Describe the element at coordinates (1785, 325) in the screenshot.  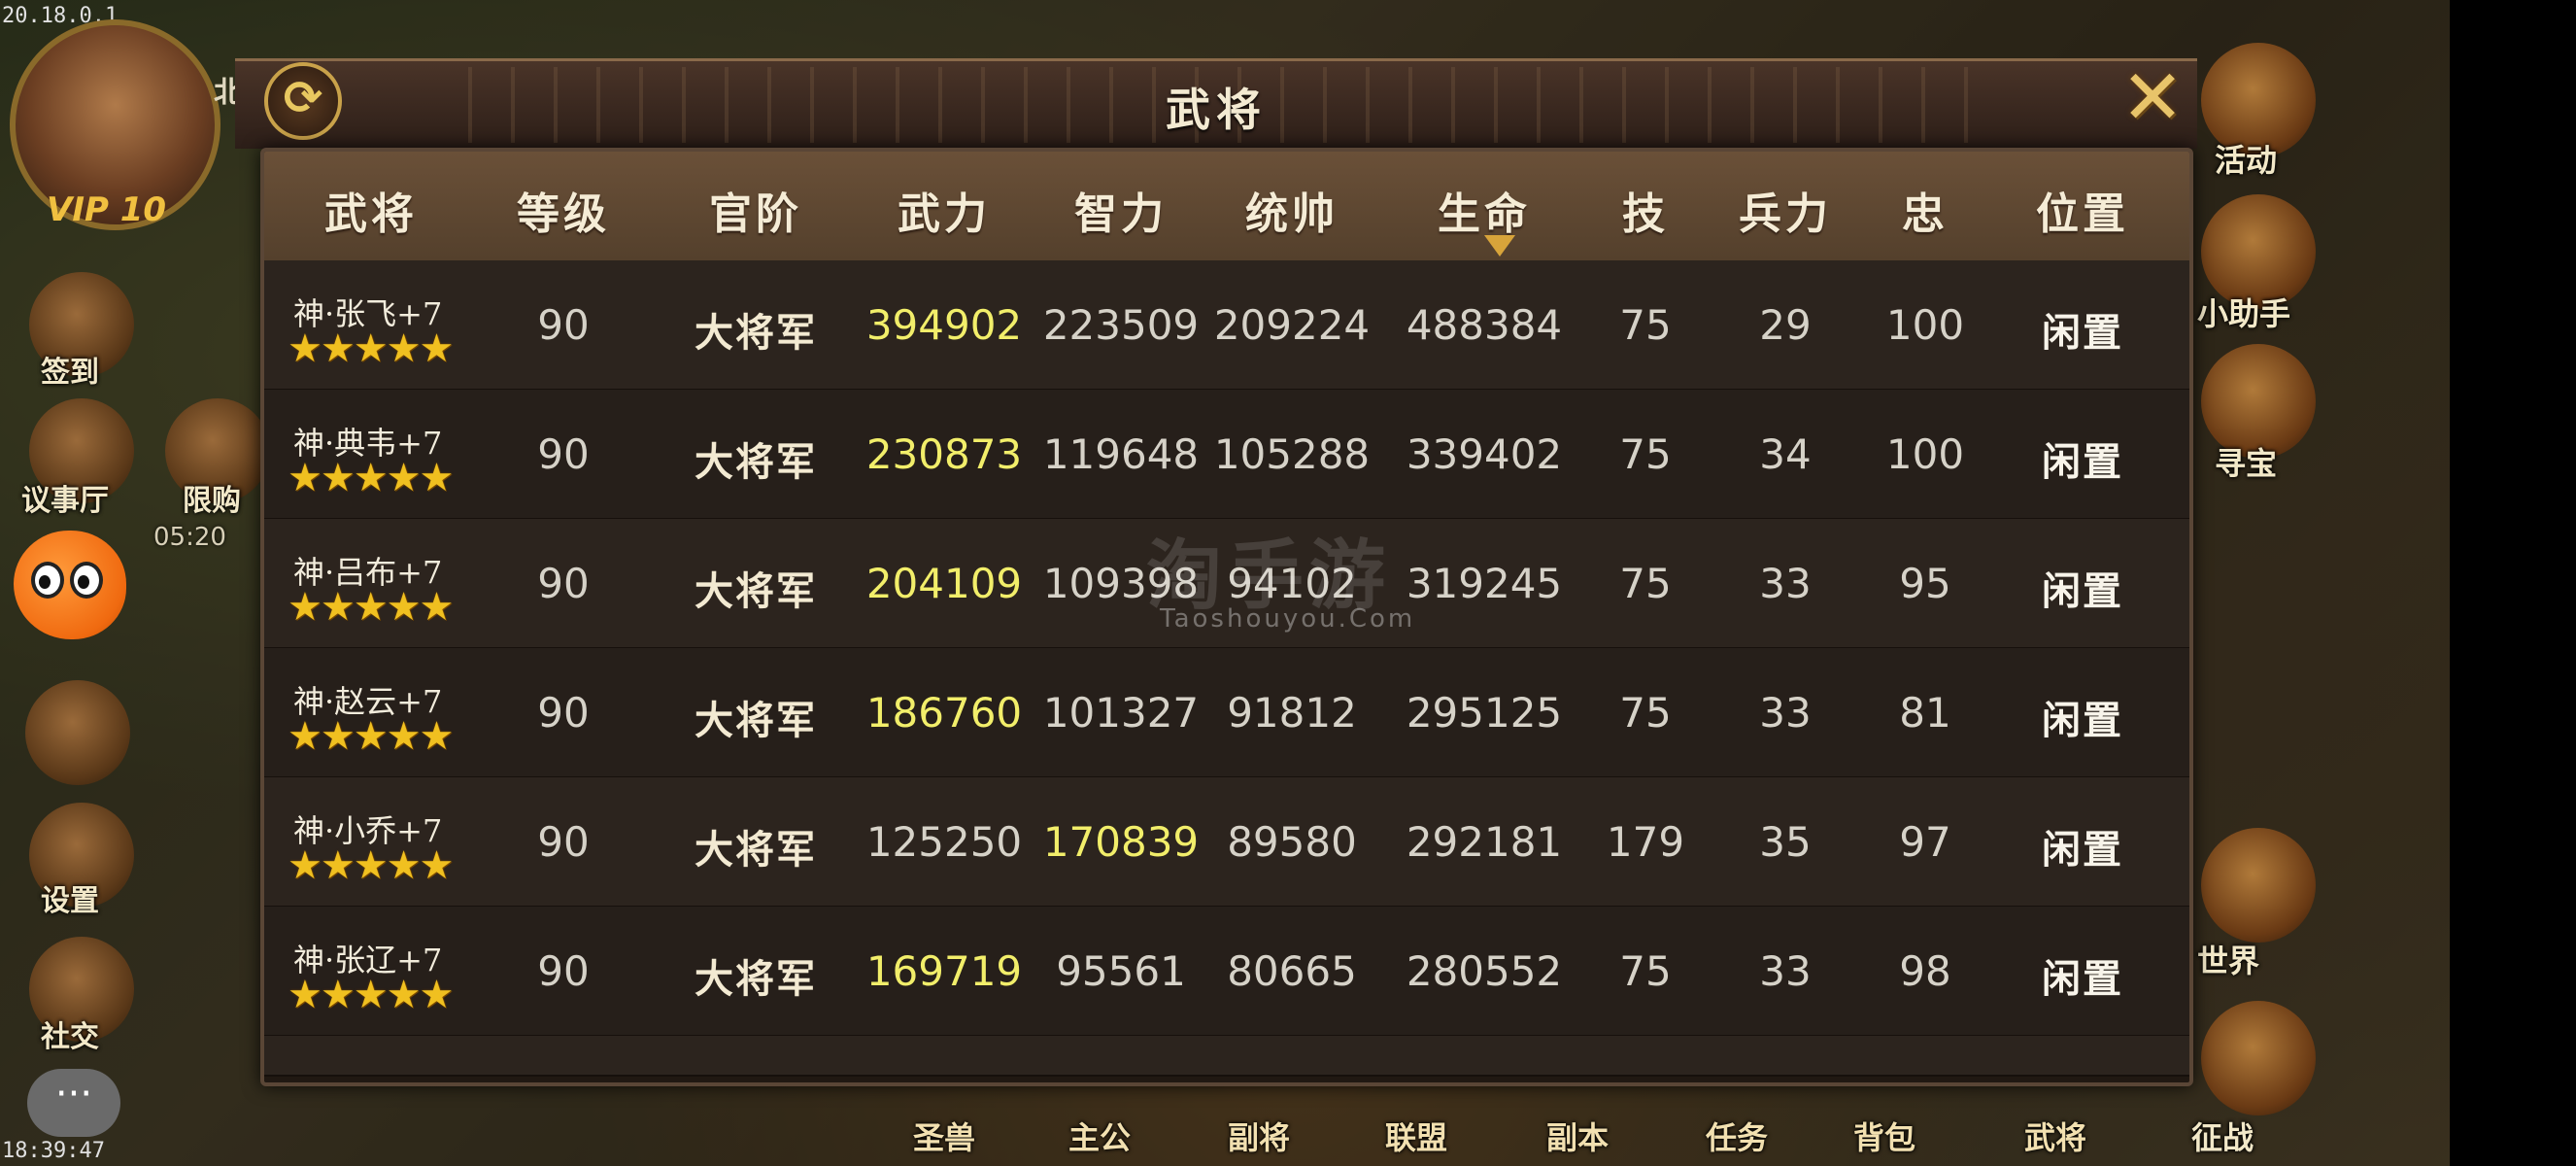
I see `cell-troops: 29` at that location.